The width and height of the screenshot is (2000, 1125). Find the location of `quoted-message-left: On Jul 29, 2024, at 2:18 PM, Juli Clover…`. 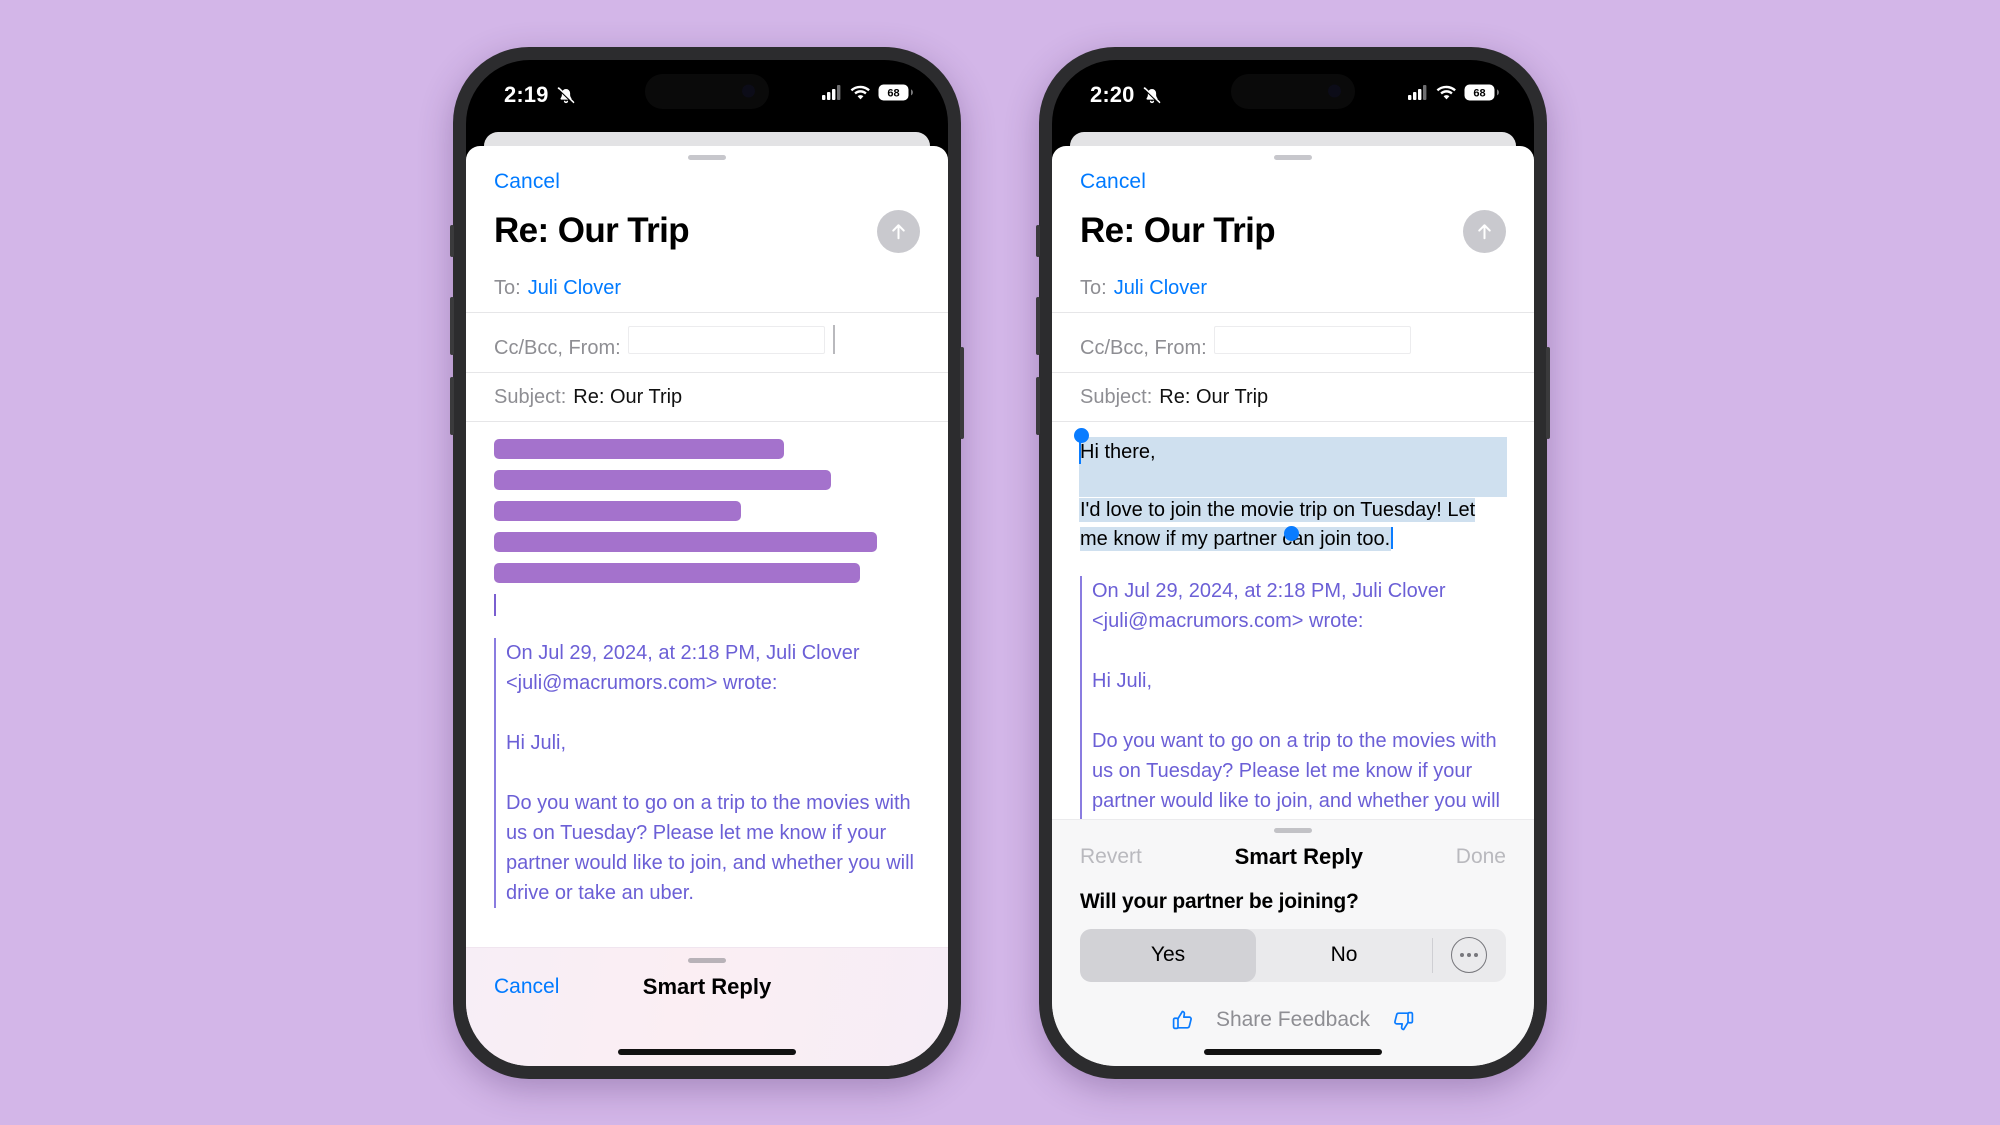

quoted-message-left: On Jul 29, 2024, at 2:18 PM, Juli Clover… is located at coordinates (707, 772).